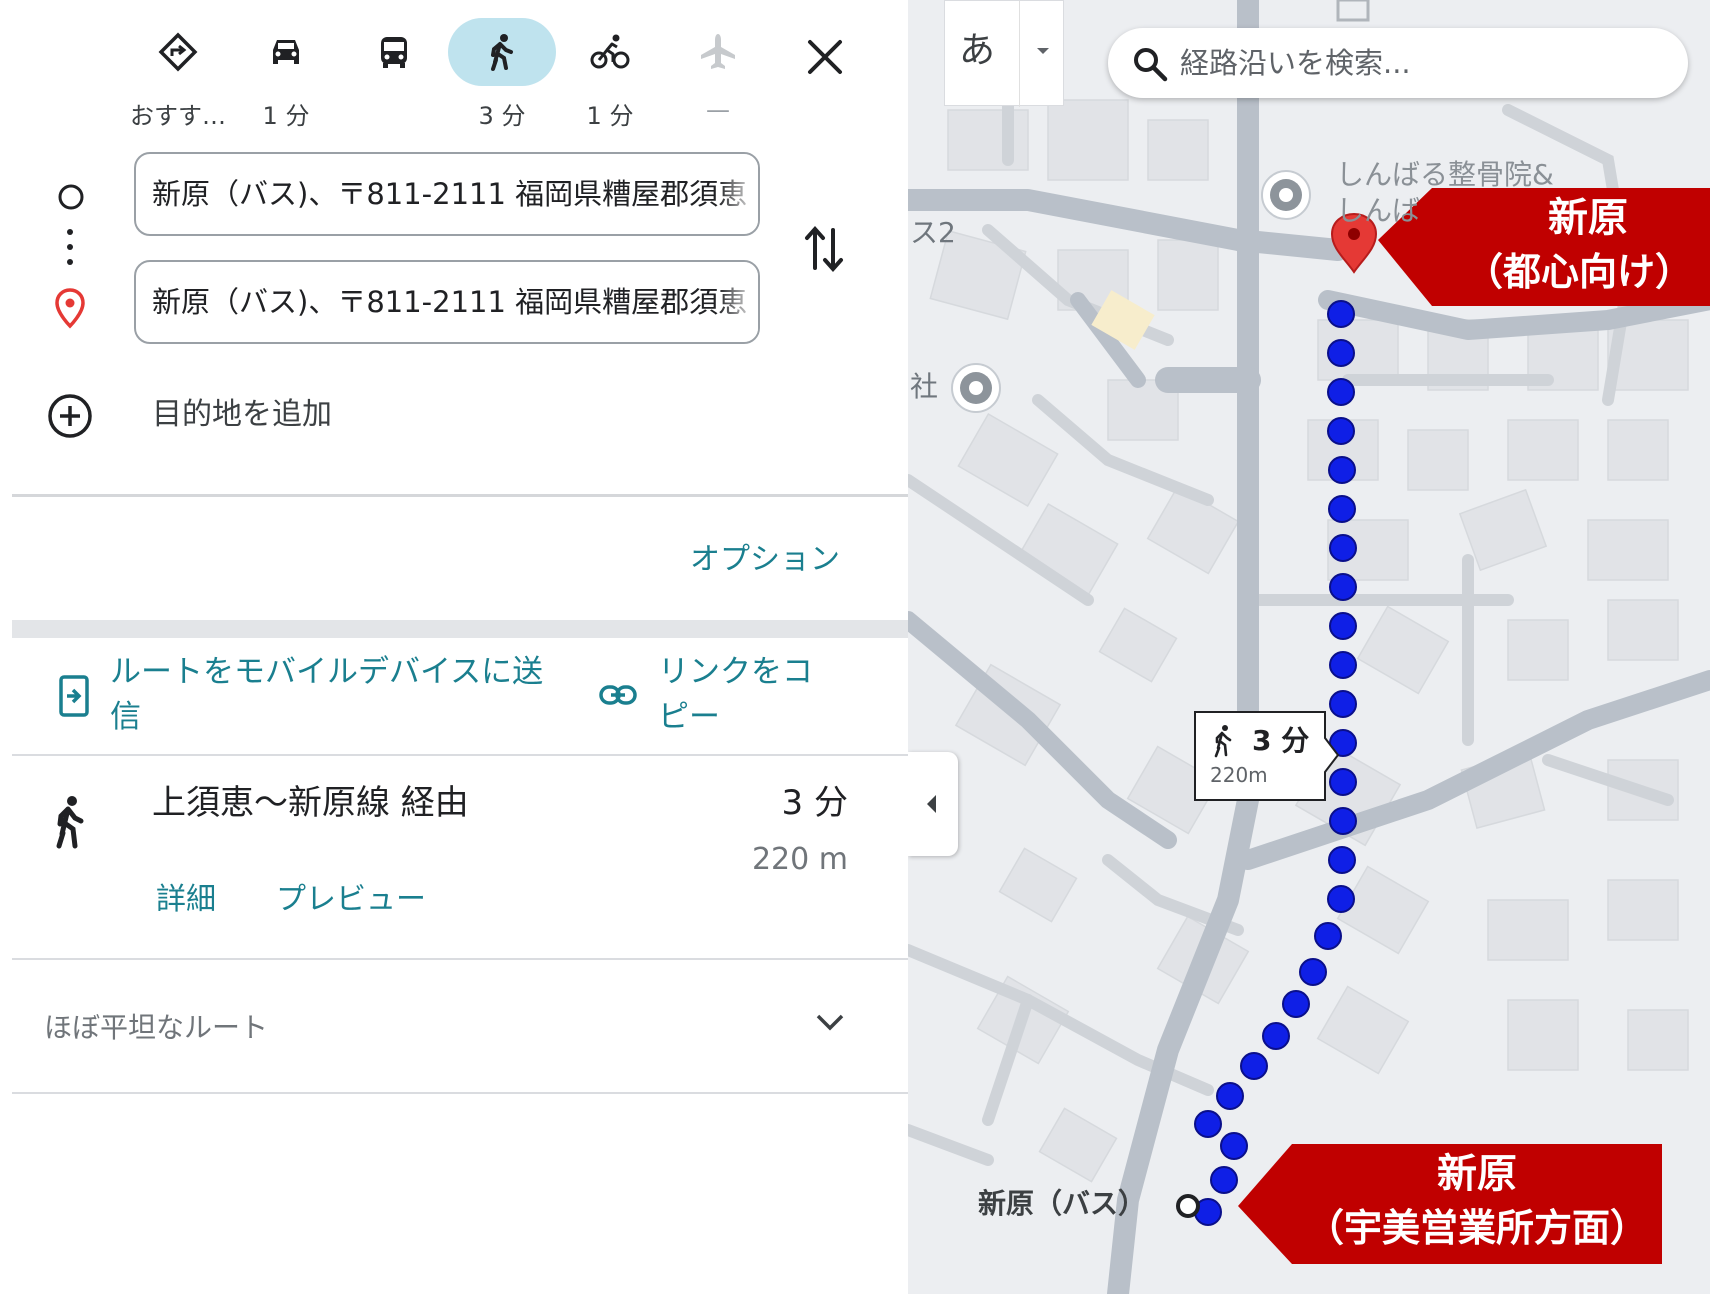 Image resolution: width=1710 pixels, height=1294 pixels. What do you see at coordinates (1445, 175) in the screenshot?
I see `poi-clinic-label: しんばる整骨院&` at bounding box center [1445, 175].